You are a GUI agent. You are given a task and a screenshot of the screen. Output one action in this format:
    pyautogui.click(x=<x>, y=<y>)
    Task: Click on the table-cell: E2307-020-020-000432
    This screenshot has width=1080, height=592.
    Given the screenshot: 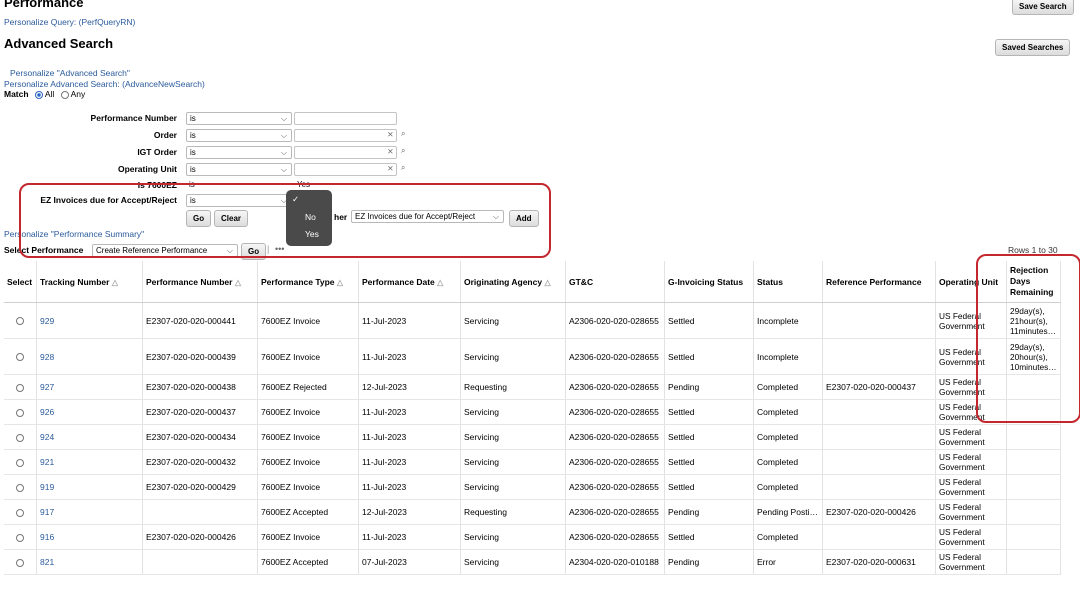 What is the action you would take?
    pyautogui.click(x=200, y=462)
    